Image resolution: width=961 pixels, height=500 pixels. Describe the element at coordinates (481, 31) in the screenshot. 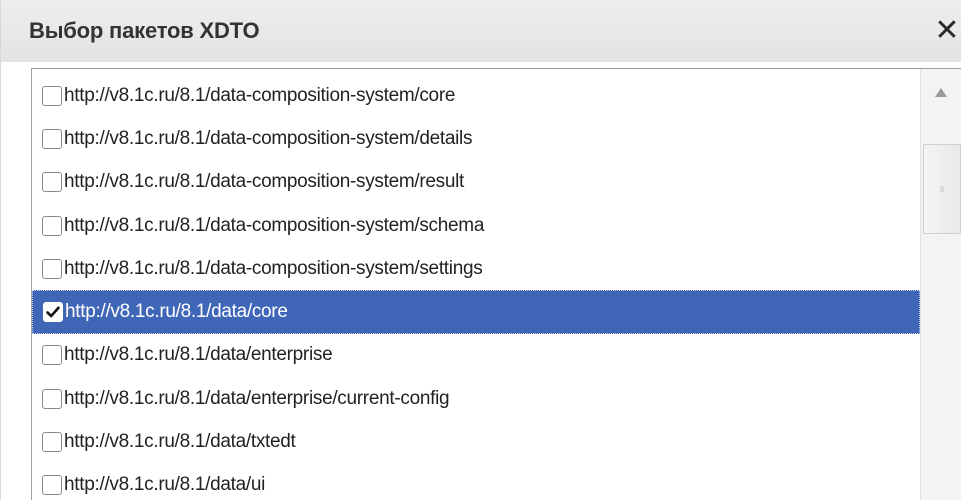

I see `title-bar: Выбор пакетов XDTO ✕` at that location.